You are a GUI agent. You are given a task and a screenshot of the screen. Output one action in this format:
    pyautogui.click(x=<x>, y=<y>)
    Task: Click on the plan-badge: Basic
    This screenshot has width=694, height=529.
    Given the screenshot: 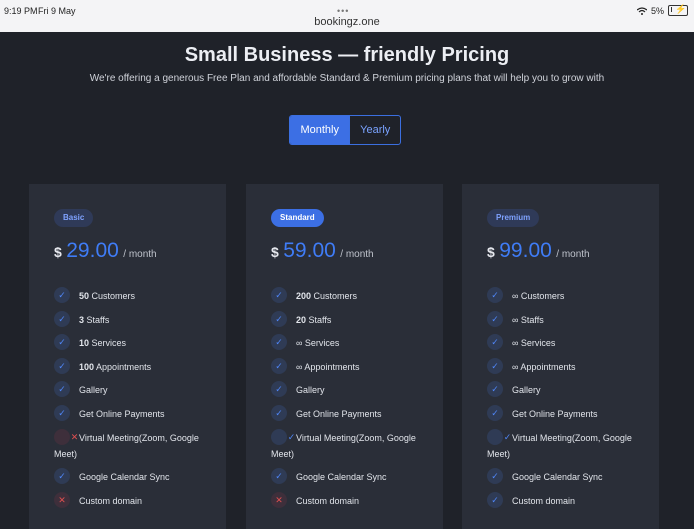 What is the action you would take?
    pyautogui.click(x=74, y=218)
    